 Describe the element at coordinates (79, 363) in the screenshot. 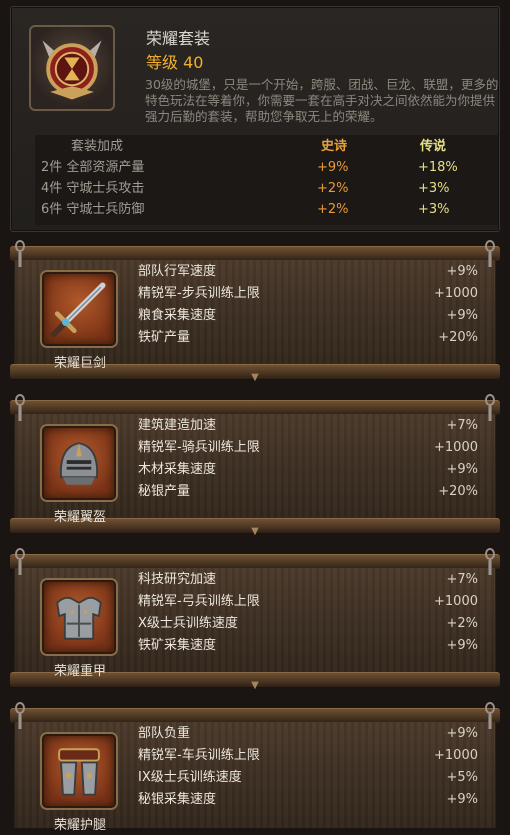

I see `item-name: 荣耀巨剑` at that location.